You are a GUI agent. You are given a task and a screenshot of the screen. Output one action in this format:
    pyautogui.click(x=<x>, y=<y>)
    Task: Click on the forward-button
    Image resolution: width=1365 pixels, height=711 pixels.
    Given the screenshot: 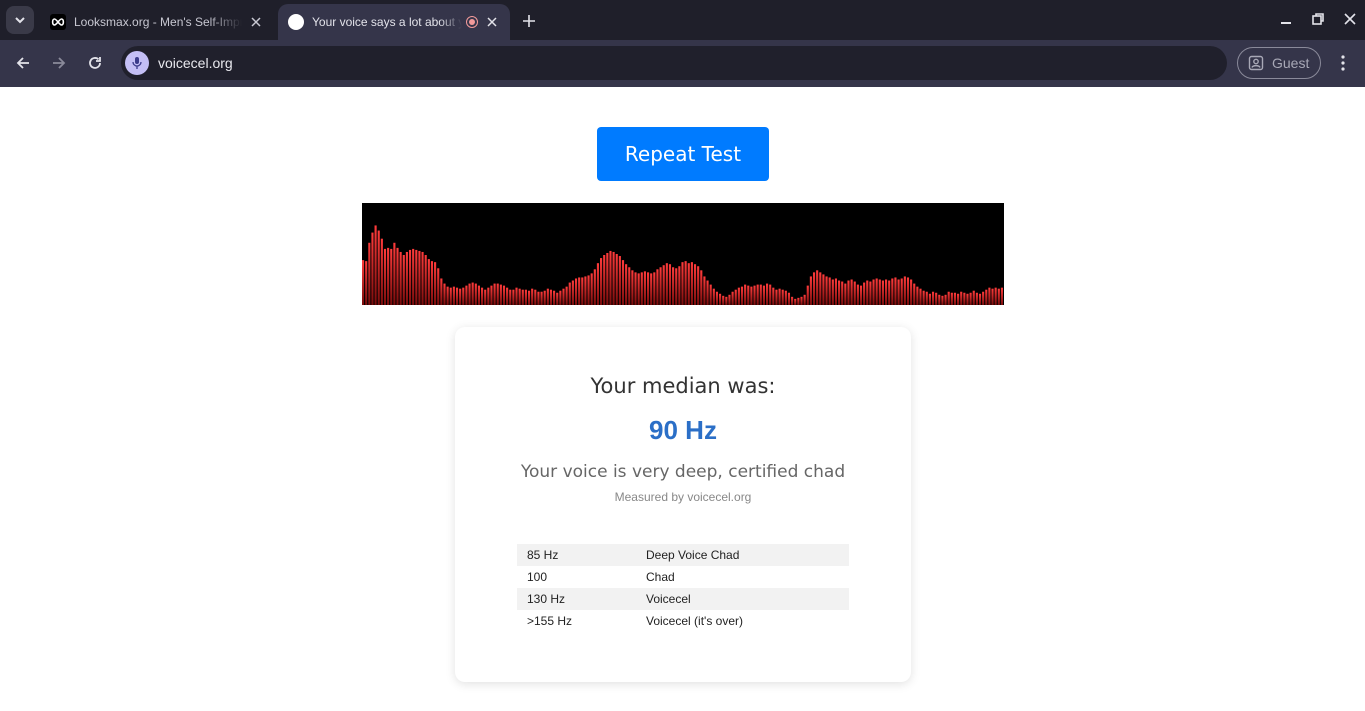 What is the action you would take?
    pyautogui.click(x=59, y=63)
    